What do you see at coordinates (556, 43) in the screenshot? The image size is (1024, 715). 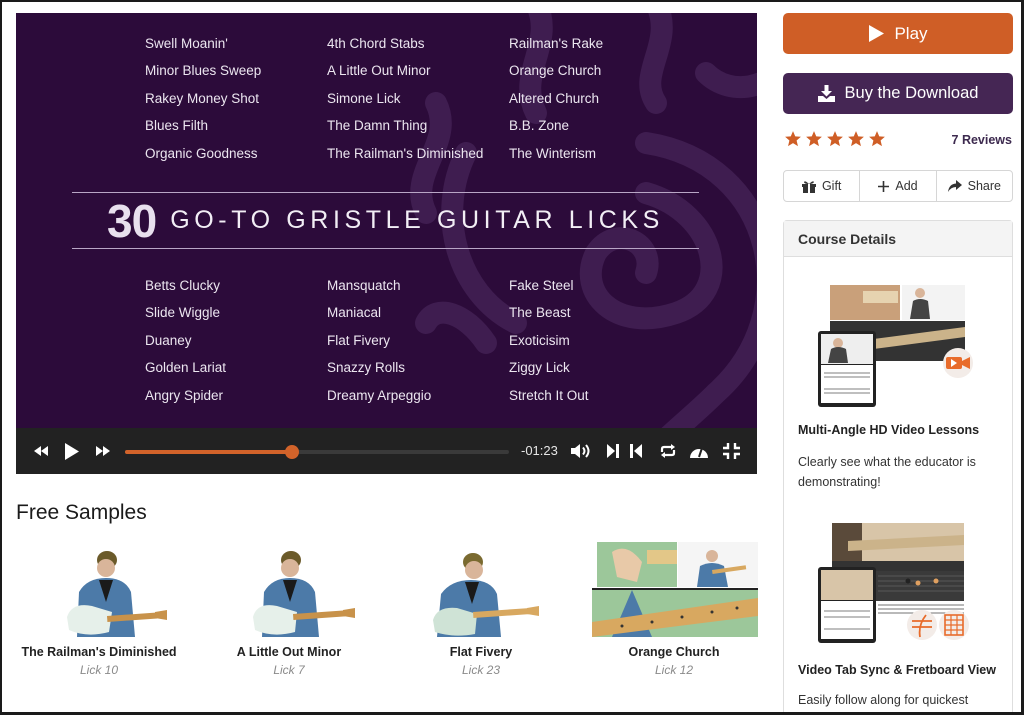 I see `lick-item: Railman's Rake` at bounding box center [556, 43].